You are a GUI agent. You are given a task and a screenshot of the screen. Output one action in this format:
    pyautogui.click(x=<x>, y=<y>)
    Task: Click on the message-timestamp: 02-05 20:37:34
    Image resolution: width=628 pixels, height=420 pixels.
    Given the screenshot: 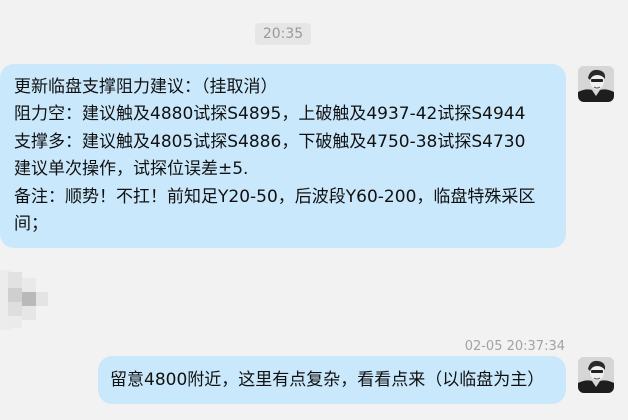 What is the action you would take?
    pyautogui.click(x=514, y=346)
    